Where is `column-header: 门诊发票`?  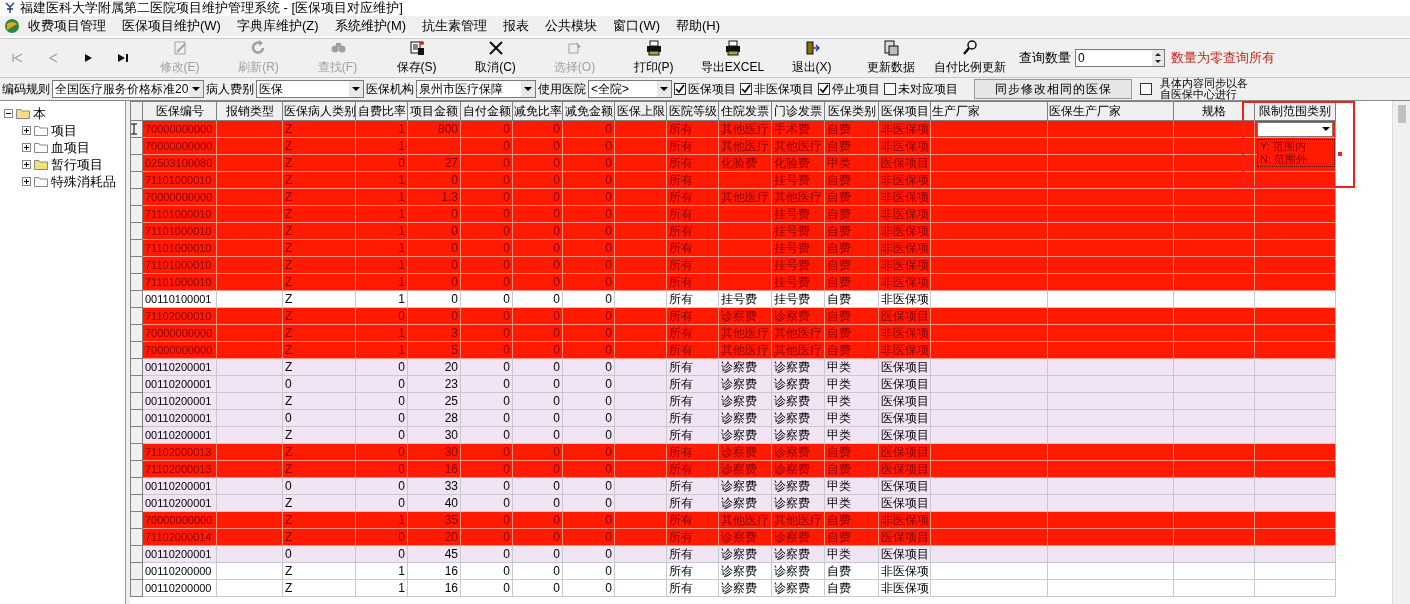 column-header: 门诊发票 is located at coordinates (798, 111).